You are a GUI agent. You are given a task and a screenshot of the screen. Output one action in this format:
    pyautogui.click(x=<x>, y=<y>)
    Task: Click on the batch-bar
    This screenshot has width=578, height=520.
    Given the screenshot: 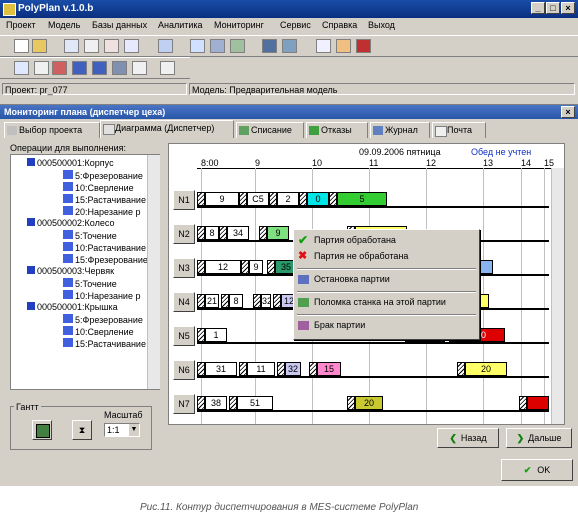 What is the action you would take?
    pyautogui.click(x=538, y=403)
    